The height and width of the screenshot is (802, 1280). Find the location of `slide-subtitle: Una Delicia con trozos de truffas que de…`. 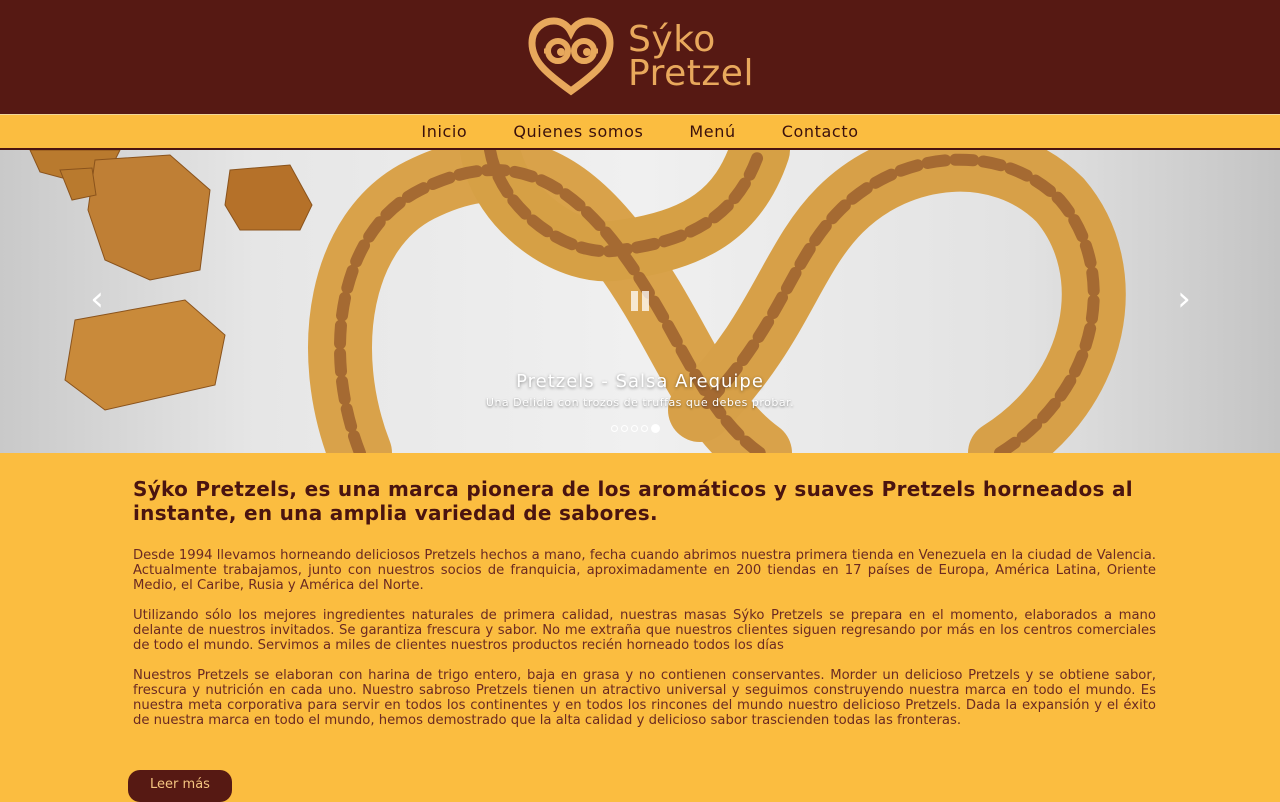

slide-subtitle: Una Delicia con trozos de truffas que de… is located at coordinates (640, 402).